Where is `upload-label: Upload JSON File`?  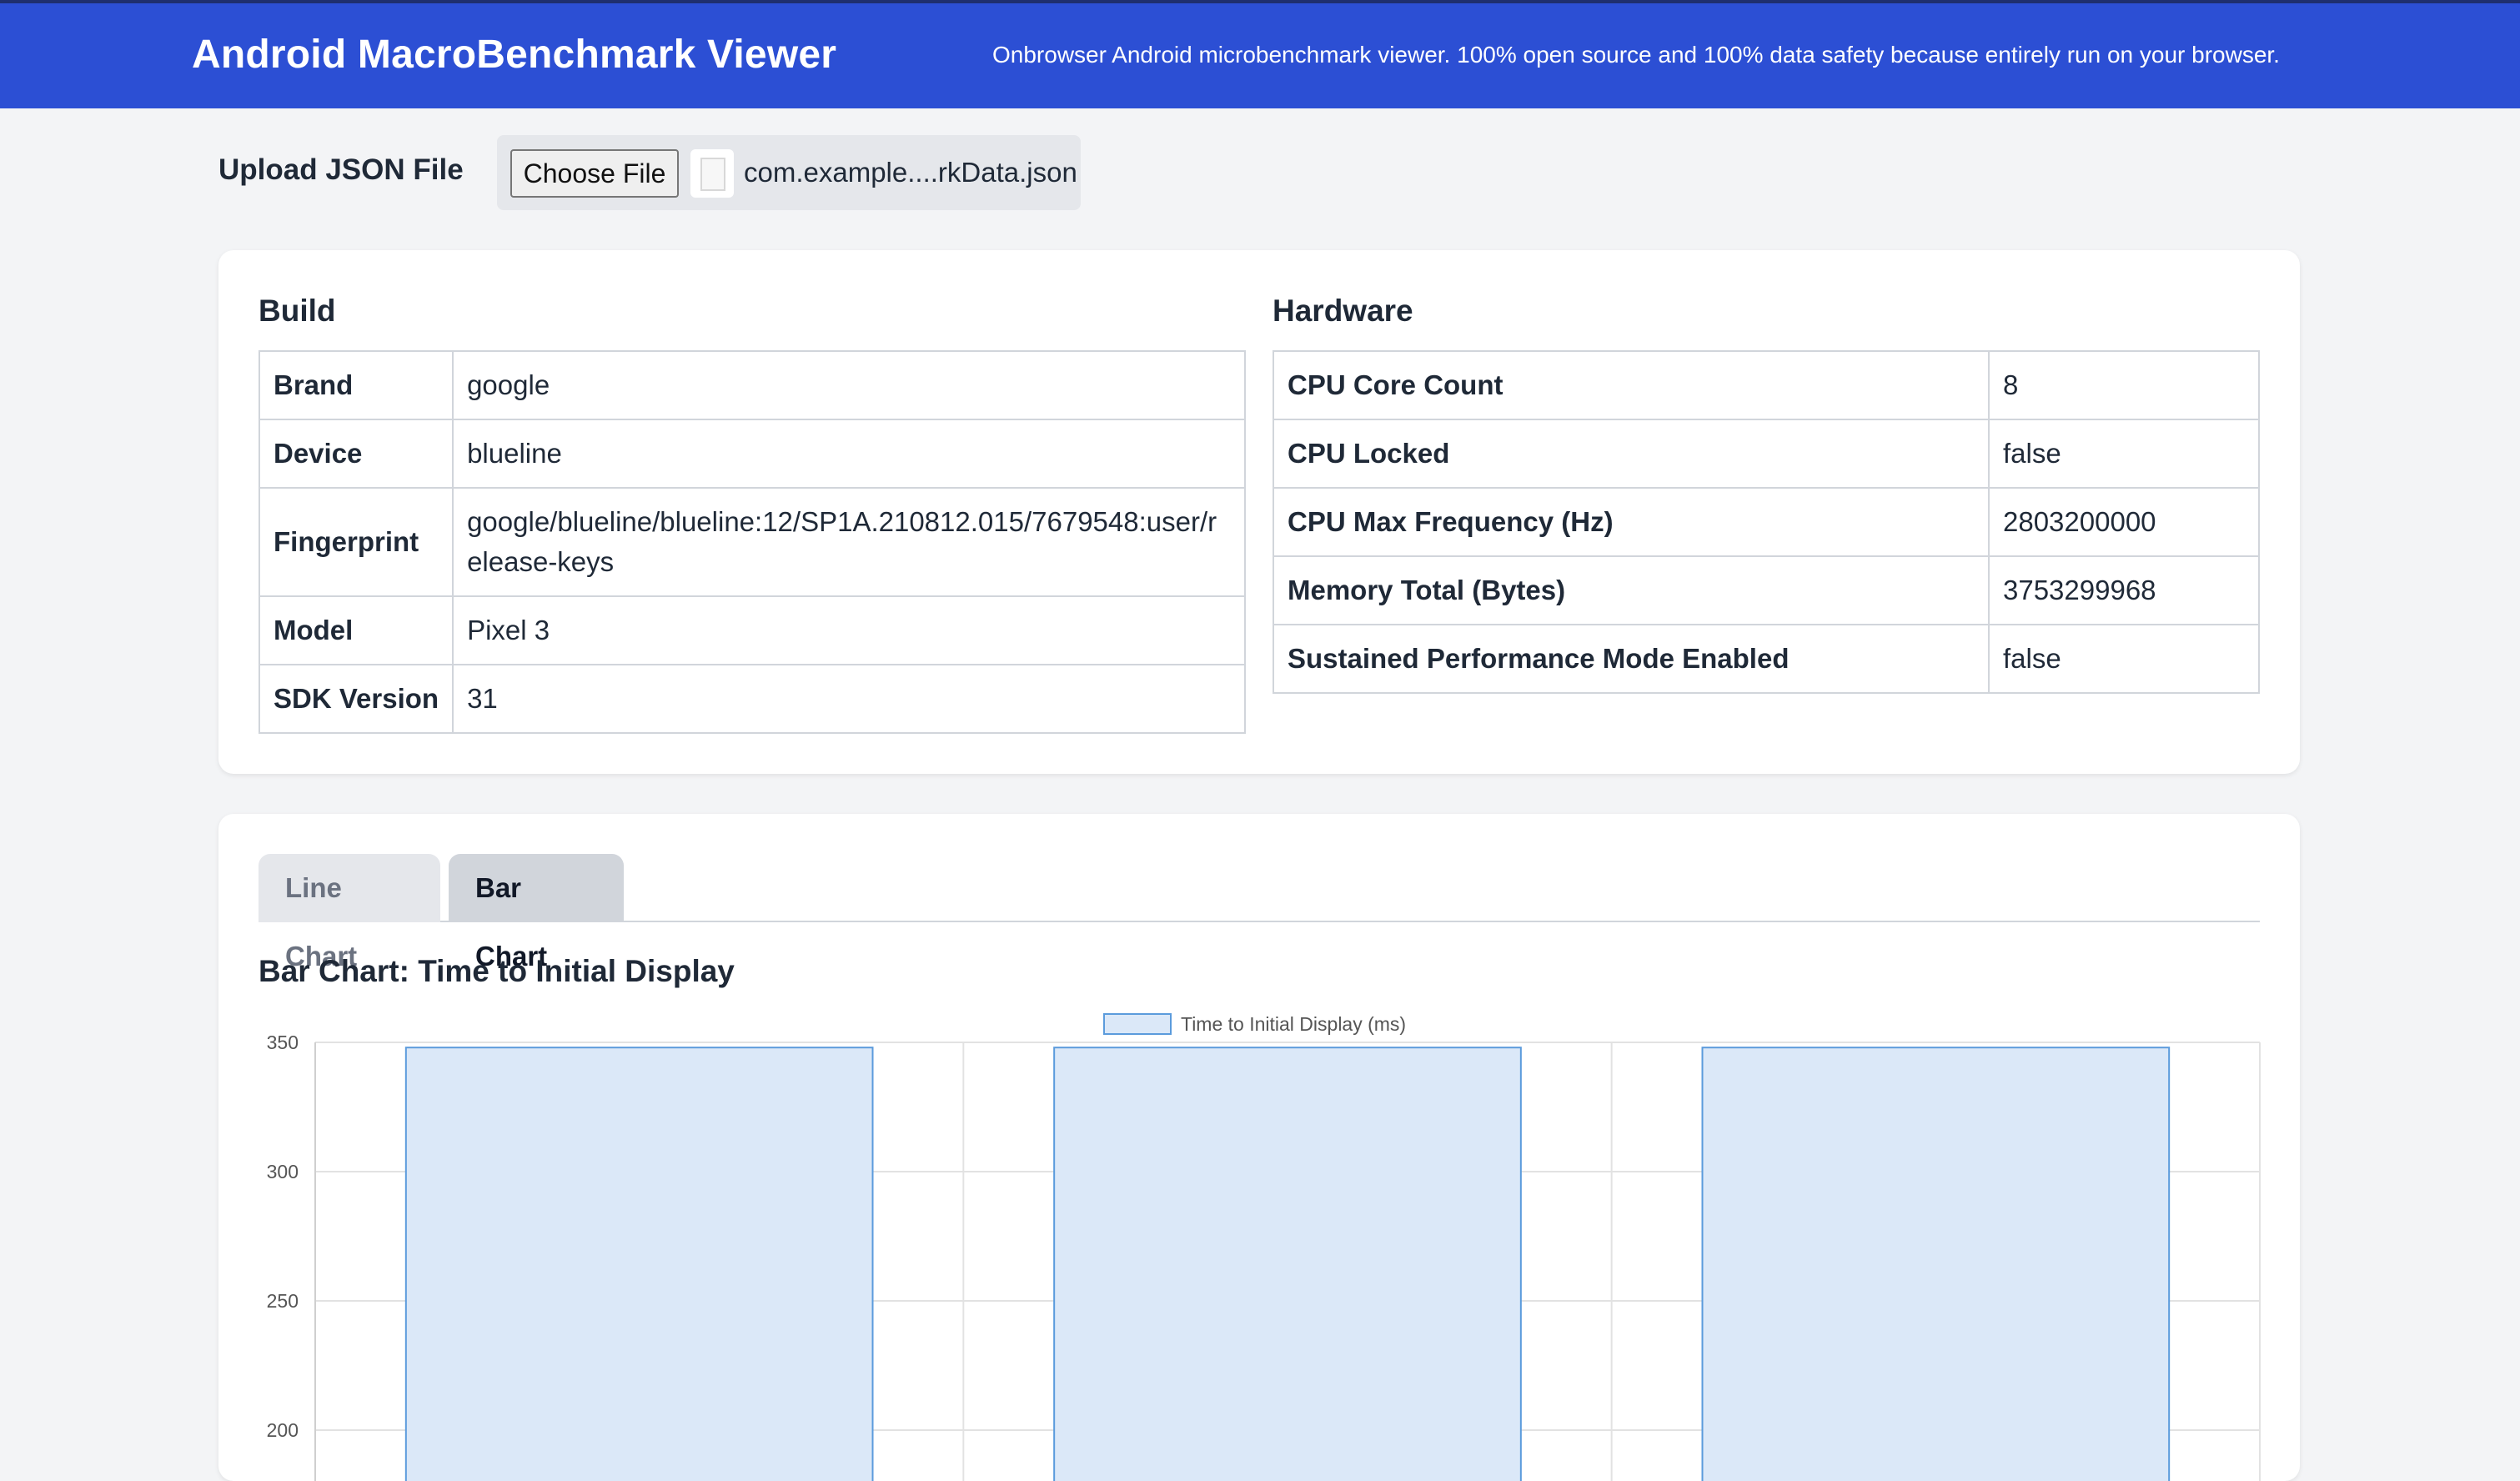
upload-label: Upload JSON File is located at coordinates (341, 169).